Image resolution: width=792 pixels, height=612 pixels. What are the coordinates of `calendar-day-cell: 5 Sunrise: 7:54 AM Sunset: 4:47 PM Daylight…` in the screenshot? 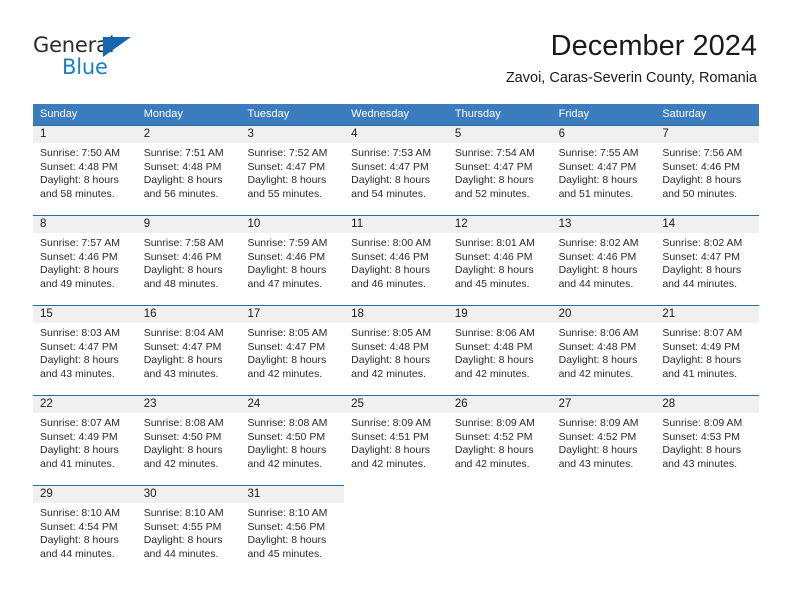 It's located at (499, 170).